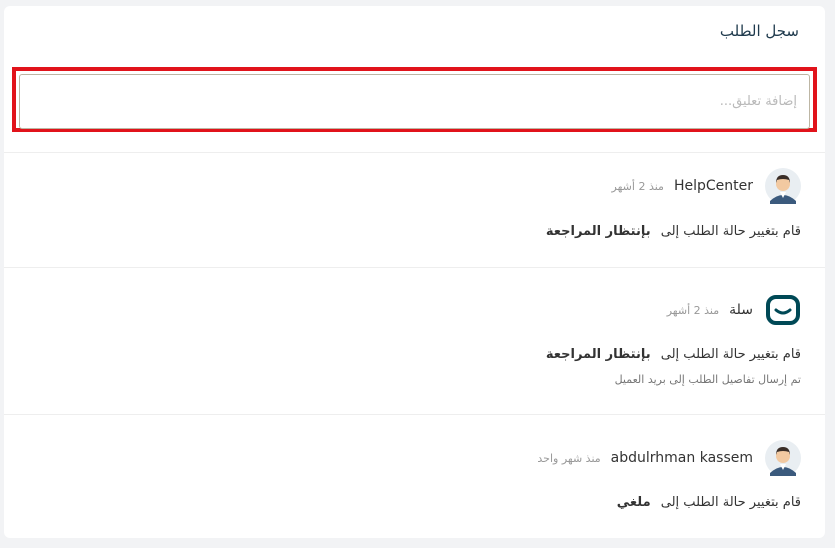  I want to click on card-title: سجل الطلب, so click(759, 31).